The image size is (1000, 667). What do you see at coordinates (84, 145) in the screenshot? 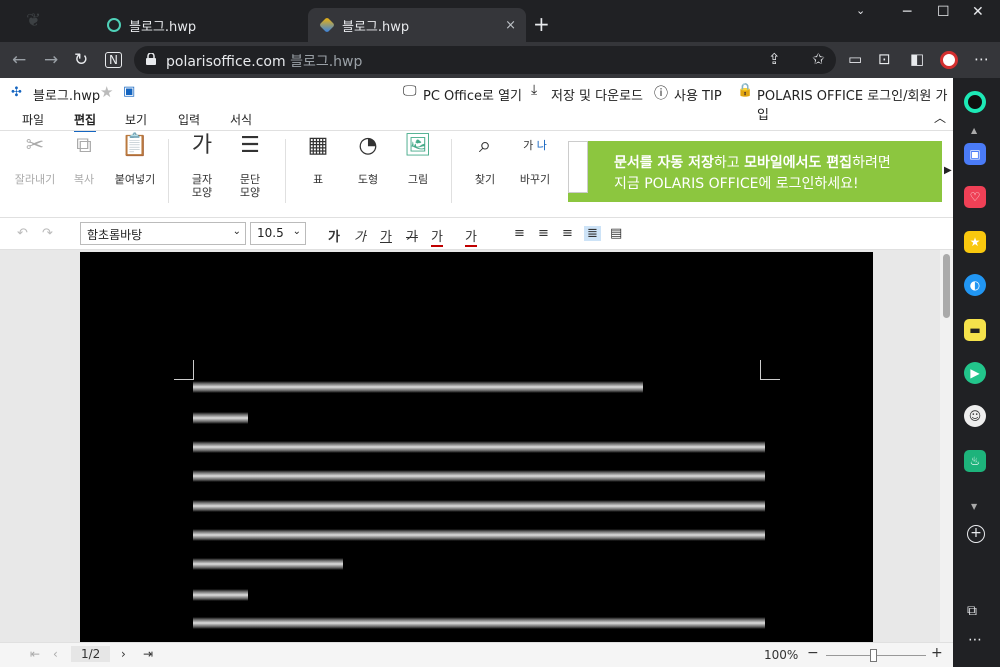
I see `copy-icon: ⧉` at bounding box center [84, 145].